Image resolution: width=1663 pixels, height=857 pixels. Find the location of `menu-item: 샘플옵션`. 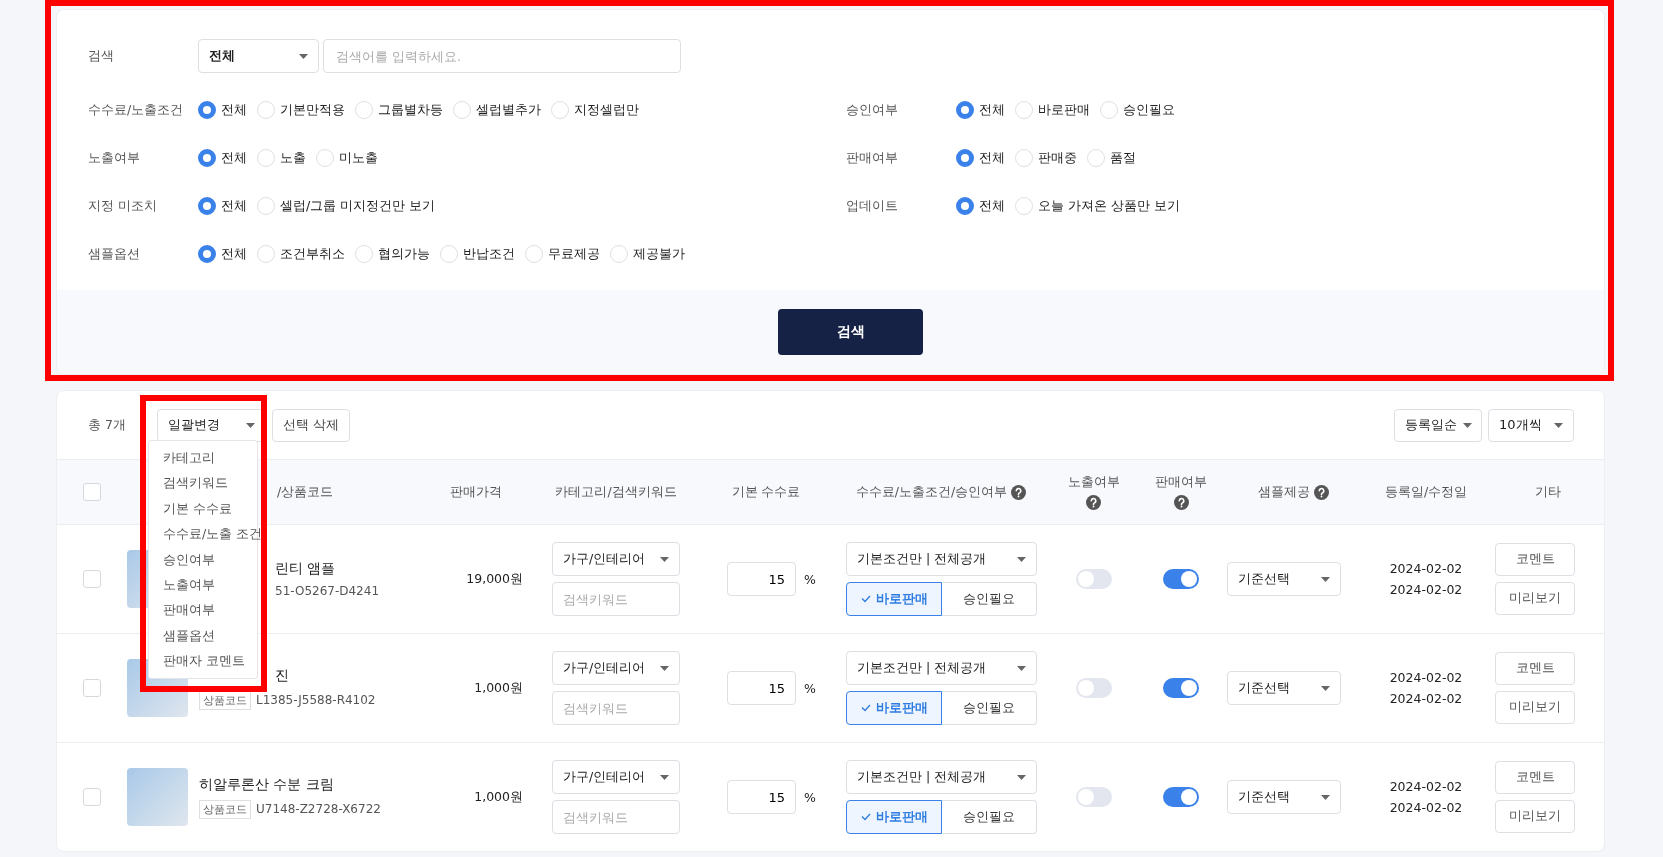

menu-item: 샘플옵션 is located at coordinates (203, 635).